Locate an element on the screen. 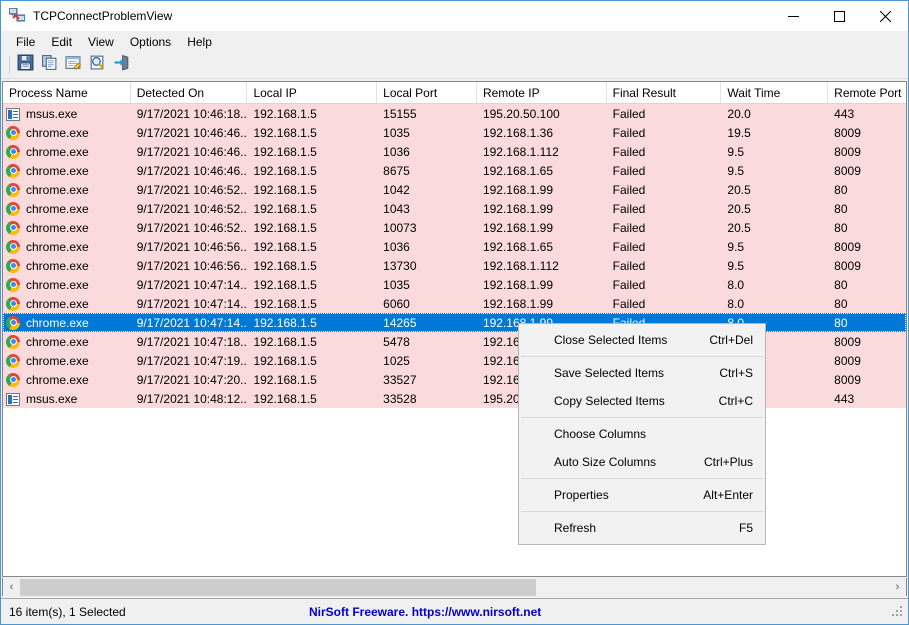  context-menu-item-save-selected-items: Save Selected Items Ctrl+S is located at coordinates (642, 373).